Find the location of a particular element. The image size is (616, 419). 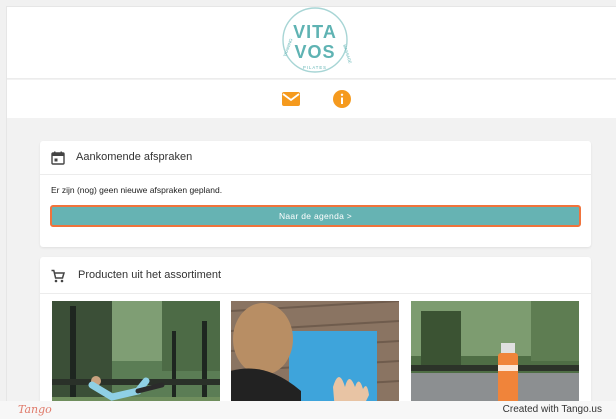

nav-bar is located at coordinates (311, 99).